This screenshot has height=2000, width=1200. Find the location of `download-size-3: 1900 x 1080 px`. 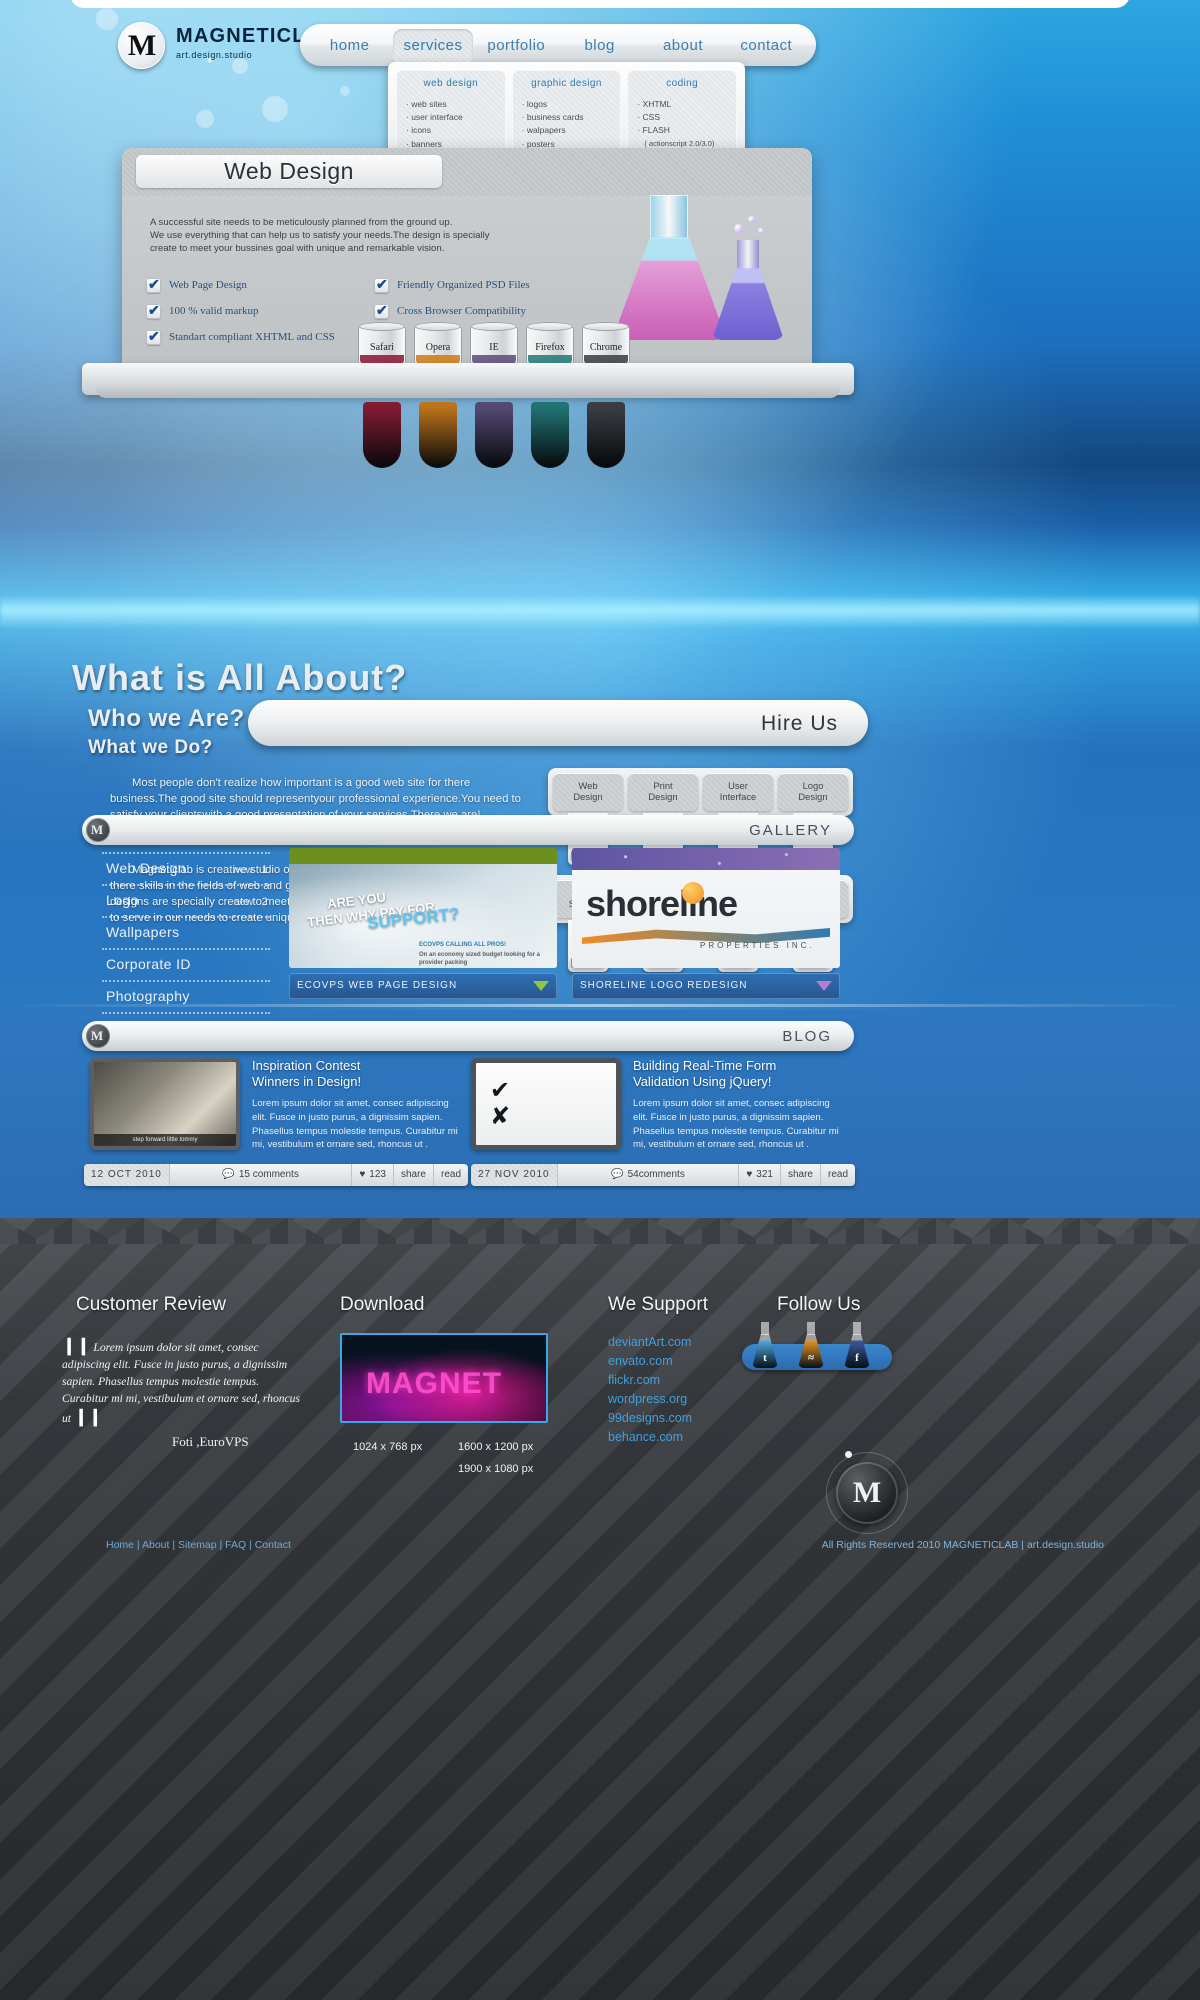

download-size-3: 1900 x 1080 px is located at coordinates (495, 1468).